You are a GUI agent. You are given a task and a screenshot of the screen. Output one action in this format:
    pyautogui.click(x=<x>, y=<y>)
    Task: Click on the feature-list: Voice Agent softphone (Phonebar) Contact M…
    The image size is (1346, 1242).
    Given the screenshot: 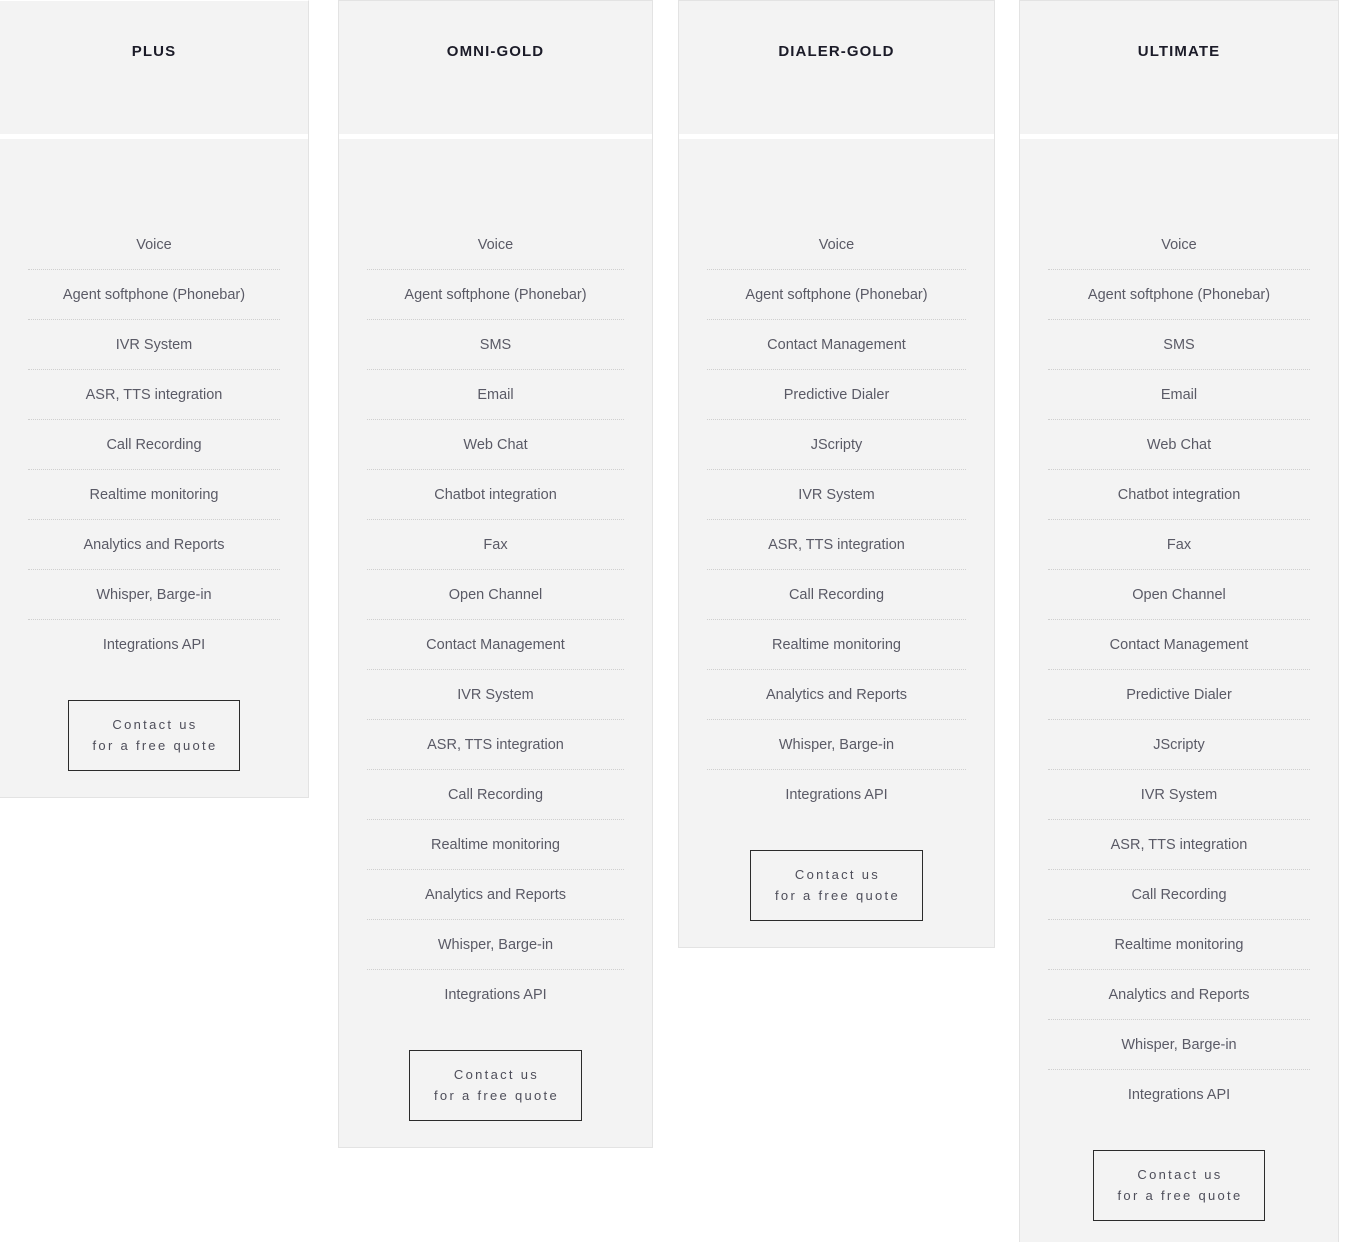 What is the action you would take?
    pyautogui.click(x=836, y=479)
    